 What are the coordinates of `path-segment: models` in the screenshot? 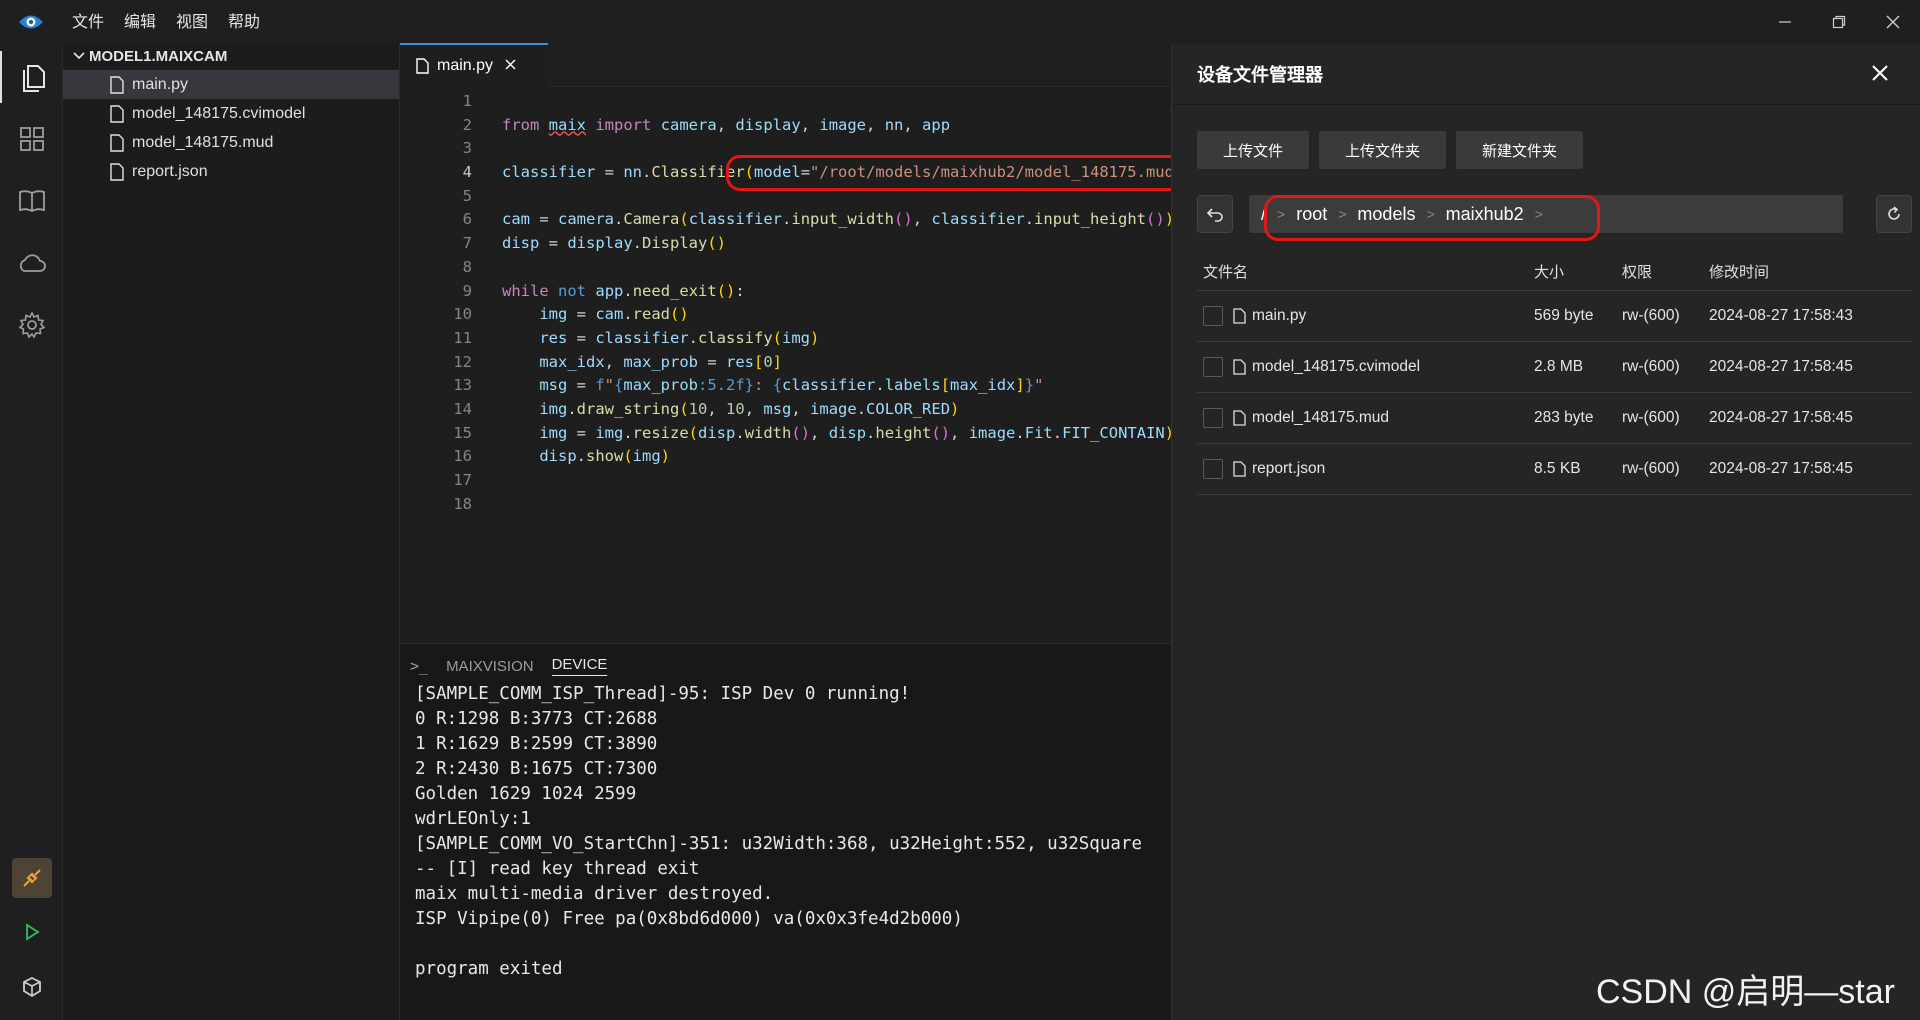 It's located at (1386, 214).